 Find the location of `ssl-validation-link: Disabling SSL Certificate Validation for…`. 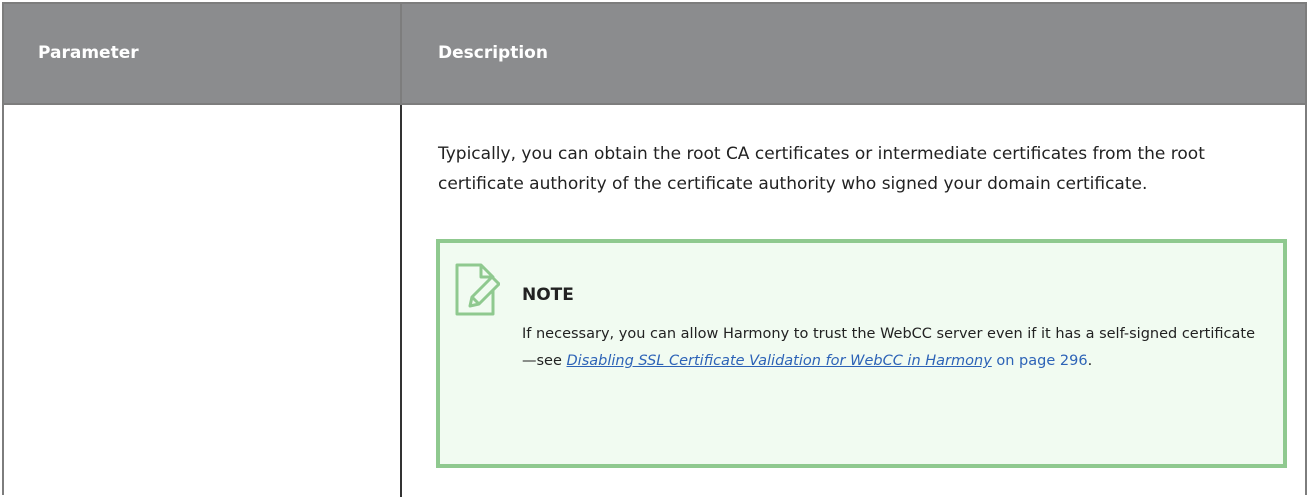

ssl-validation-link: Disabling SSL Certificate Validation for… is located at coordinates (779, 361).